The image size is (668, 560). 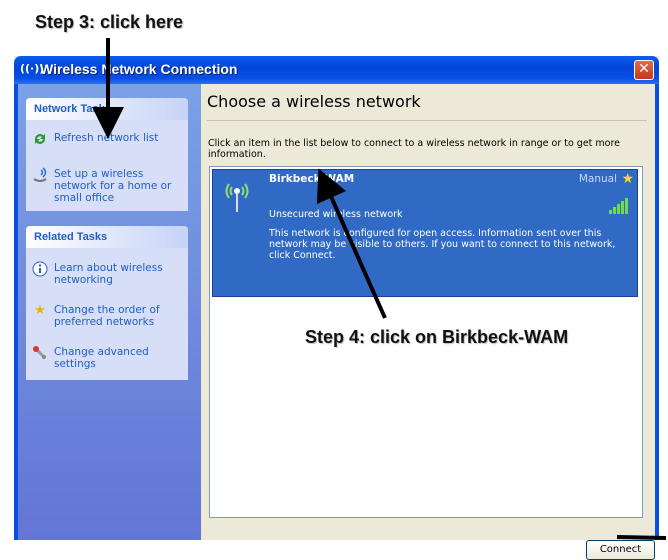 What do you see at coordinates (336, 214) in the screenshot?
I see `network-security-status: Unsecured wireless network` at bounding box center [336, 214].